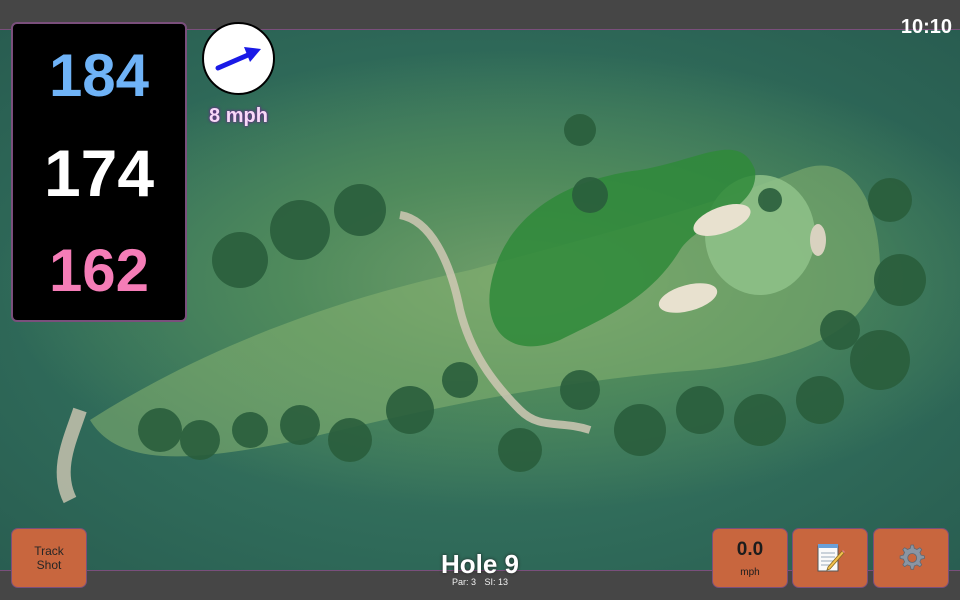 This screenshot has height=600, width=960. I want to click on speed-value: 0.0, so click(750, 549).